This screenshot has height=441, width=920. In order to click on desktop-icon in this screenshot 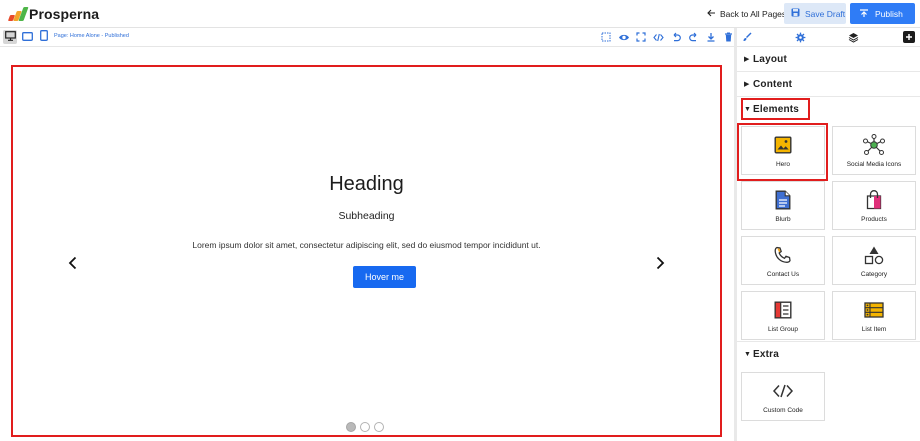, I will do `click(10, 37)`.